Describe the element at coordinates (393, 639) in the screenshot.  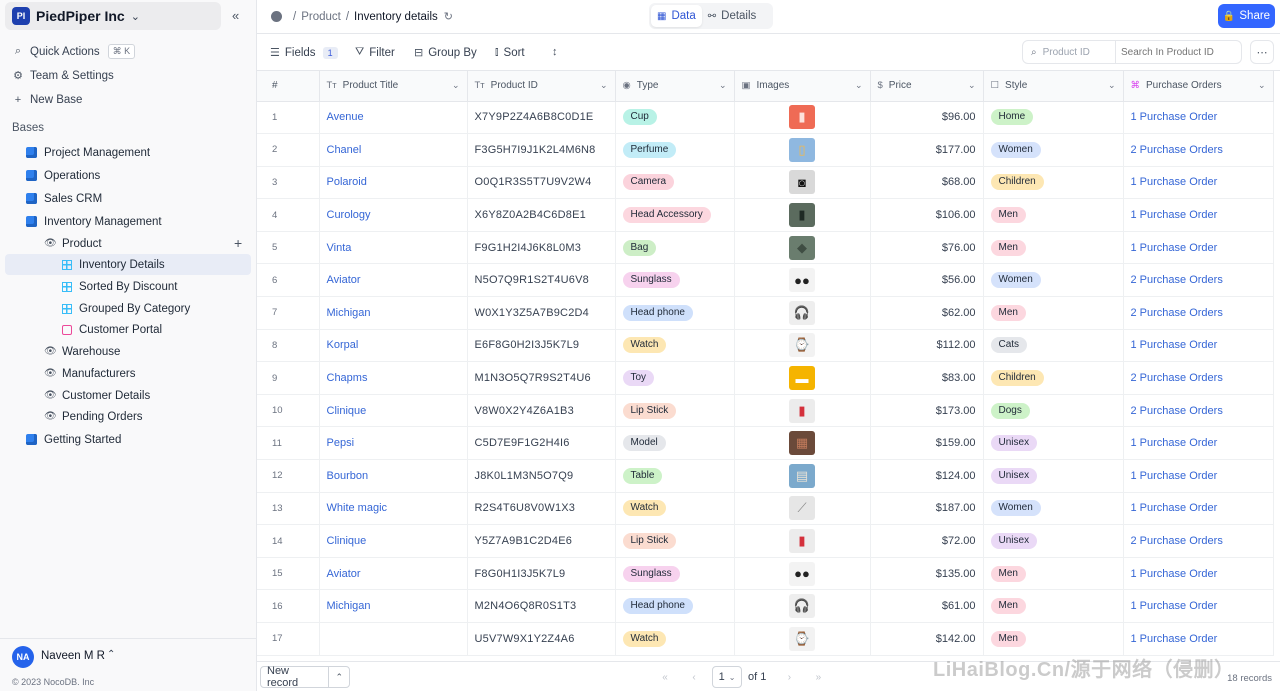
I see `cell-product-title` at that location.